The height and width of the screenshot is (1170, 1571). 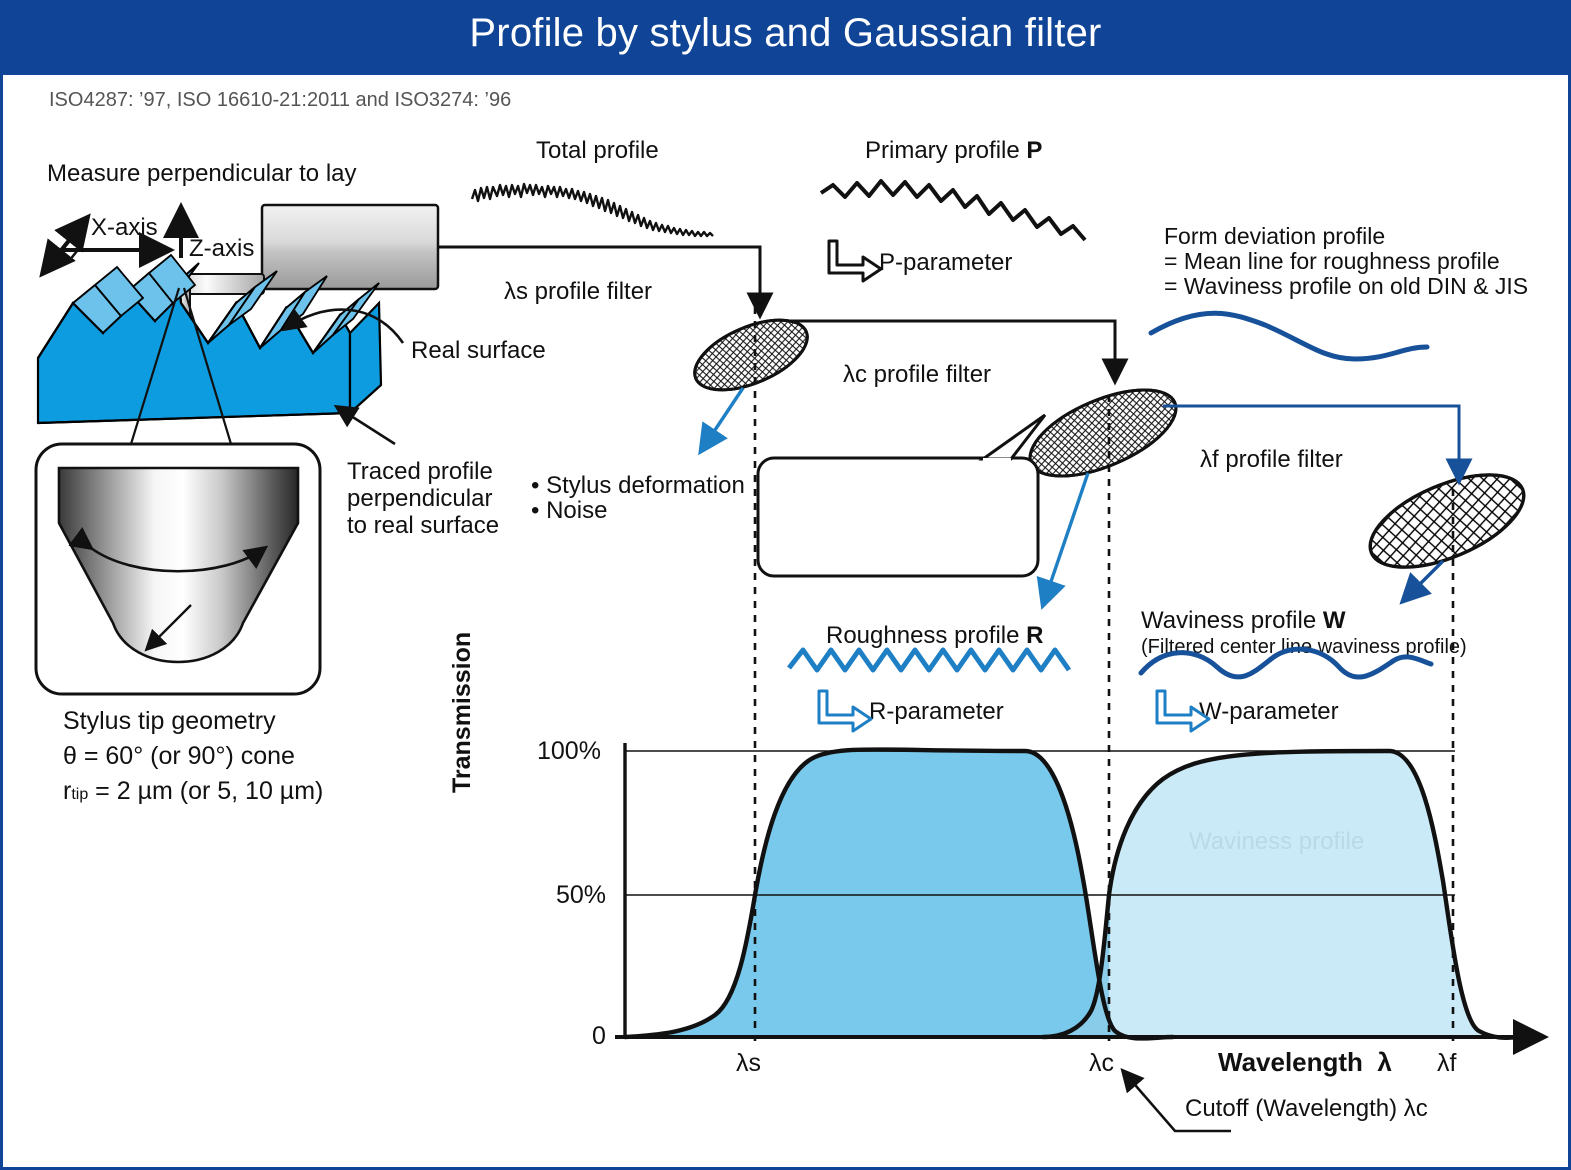 What do you see at coordinates (900, 510) in the screenshot?
I see `callout-line-1: transmission at cutoff` at bounding box center [900, 510].